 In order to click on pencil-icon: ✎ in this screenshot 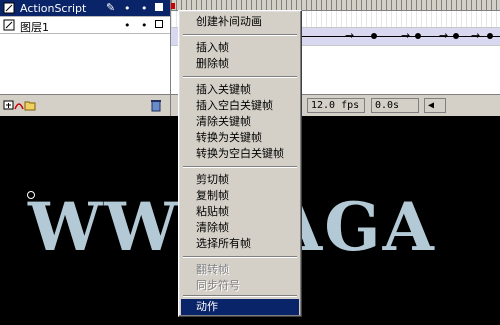, I will do `click(111, 7)`.